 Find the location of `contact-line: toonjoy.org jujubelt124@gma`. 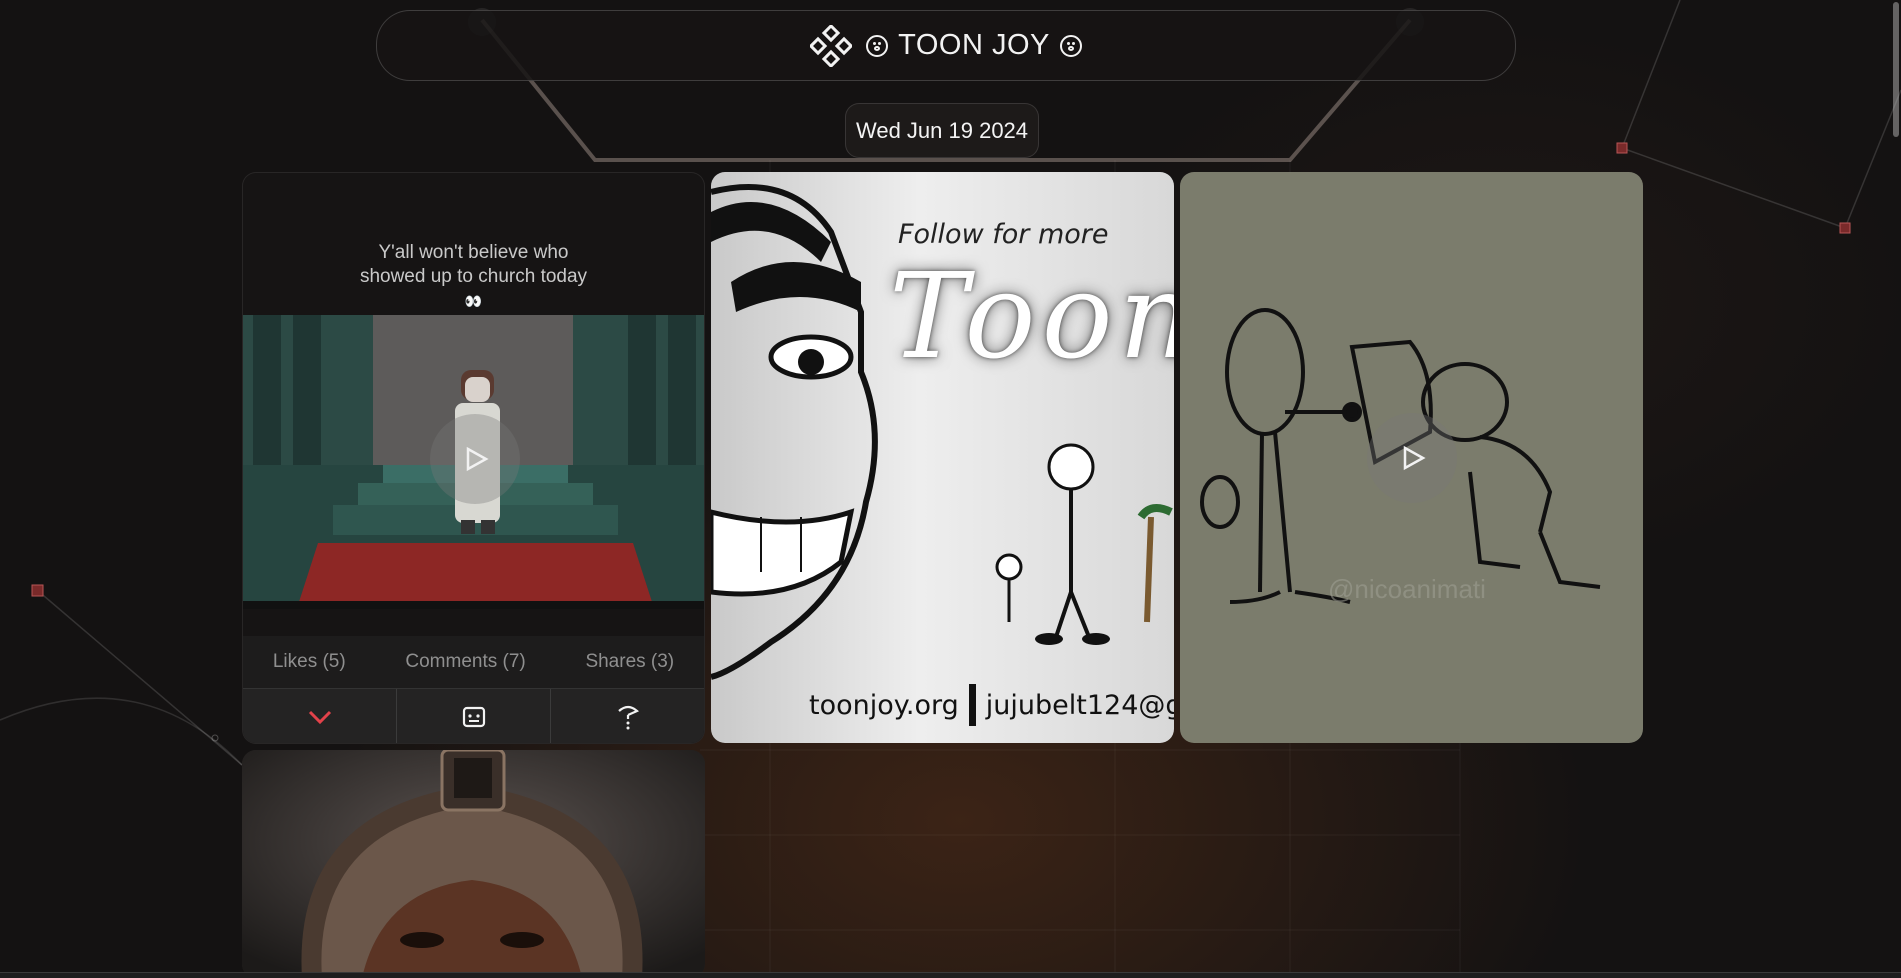

contact-line: toonjoy.org jujubelt124@gma is located at coordinates (991, 705).